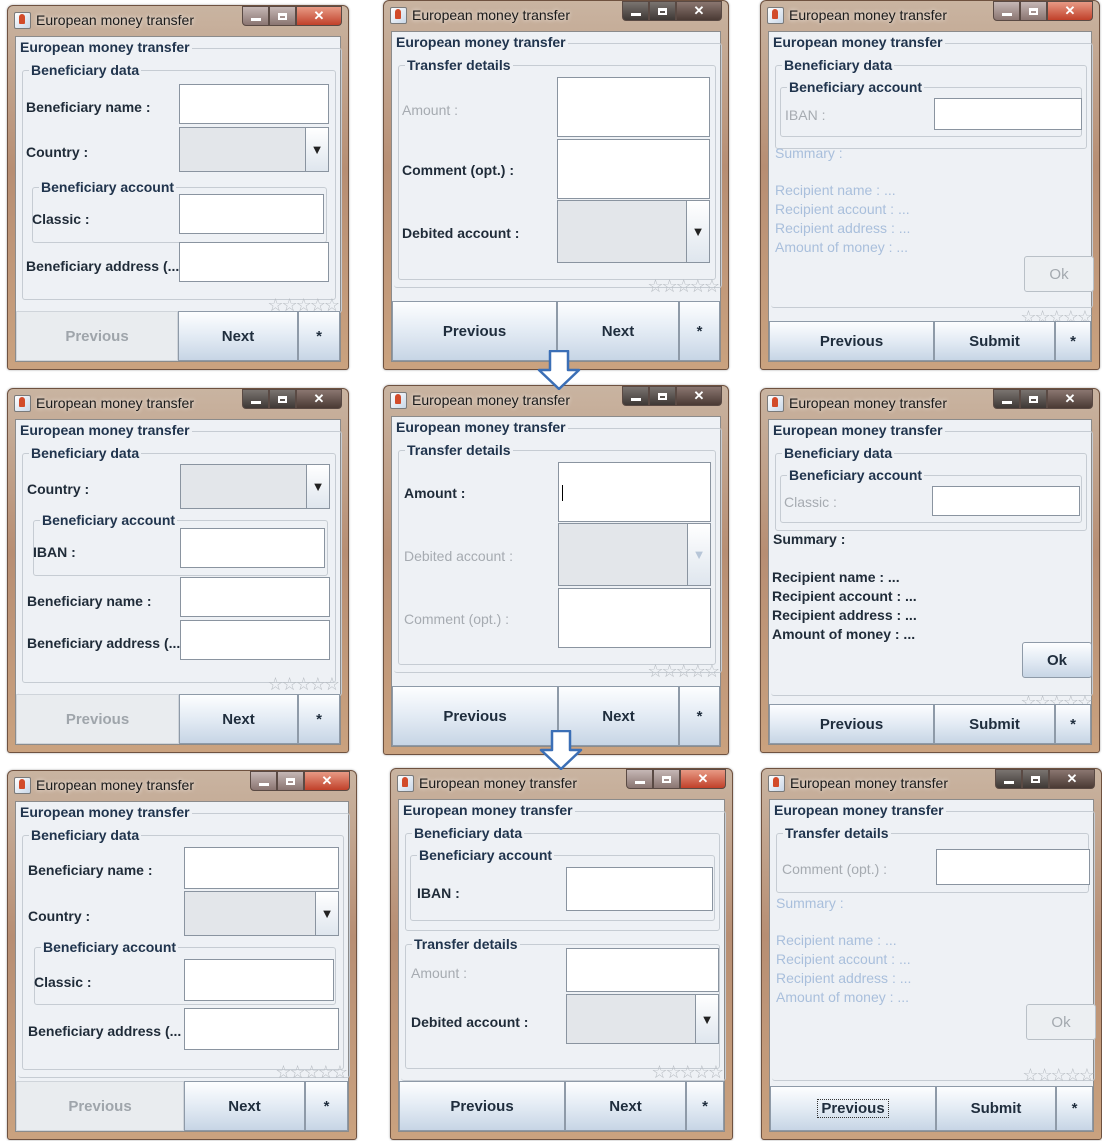 The image size is (1102, 1141). I want to click on window-title: European money transfer, so click(868, 15).